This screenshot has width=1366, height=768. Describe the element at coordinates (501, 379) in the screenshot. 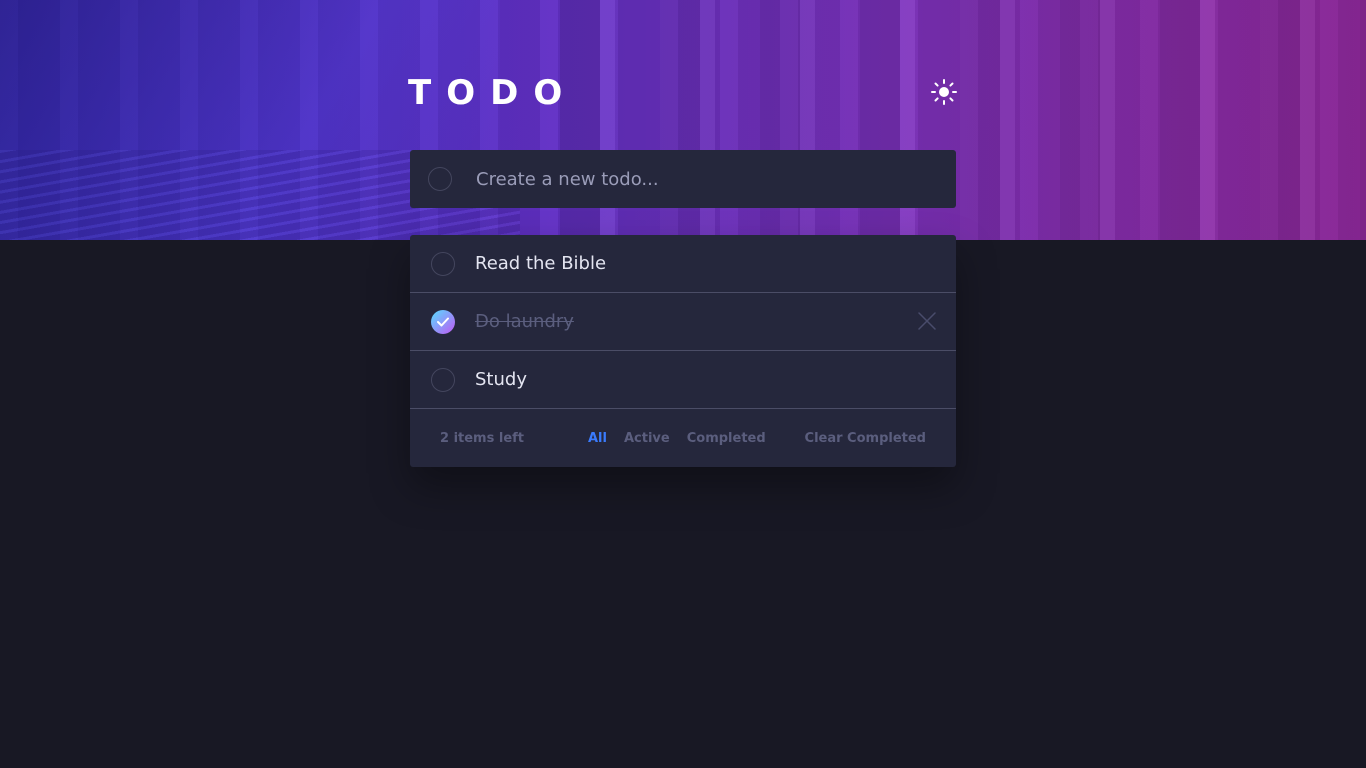

I see `todo-label: Study` at that location.